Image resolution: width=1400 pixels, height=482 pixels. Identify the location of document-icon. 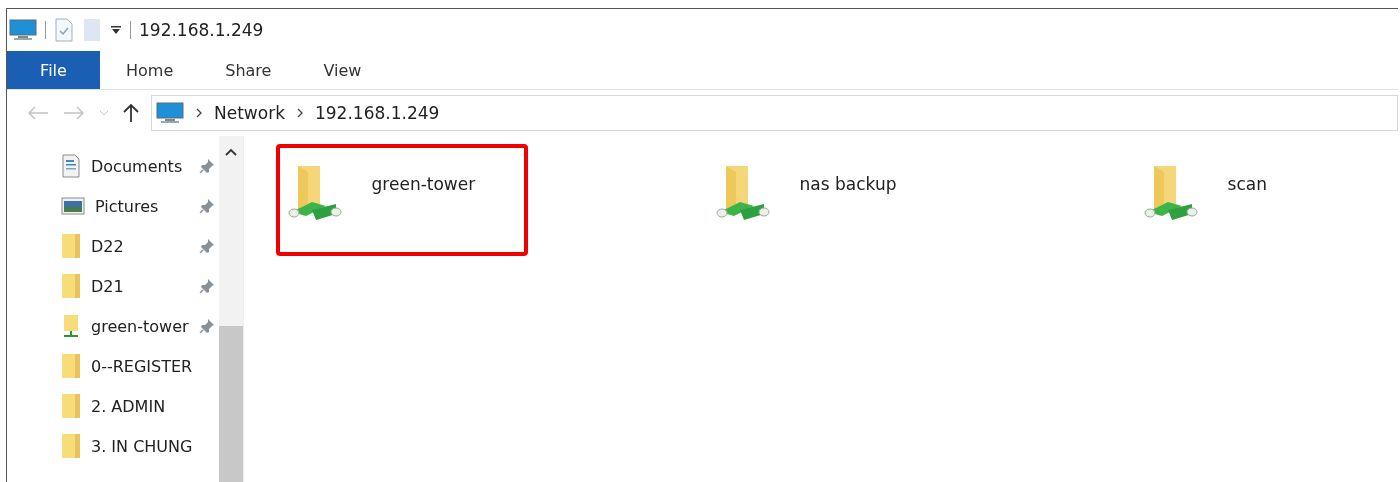
(71, 166).